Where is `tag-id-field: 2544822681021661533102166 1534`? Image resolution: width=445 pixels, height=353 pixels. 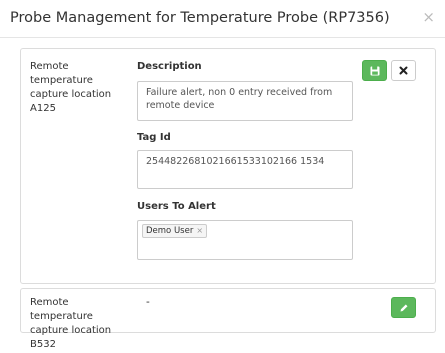
tag-id-field: 2544822681021661533102166 1534 is located at coordinates (245, 169).